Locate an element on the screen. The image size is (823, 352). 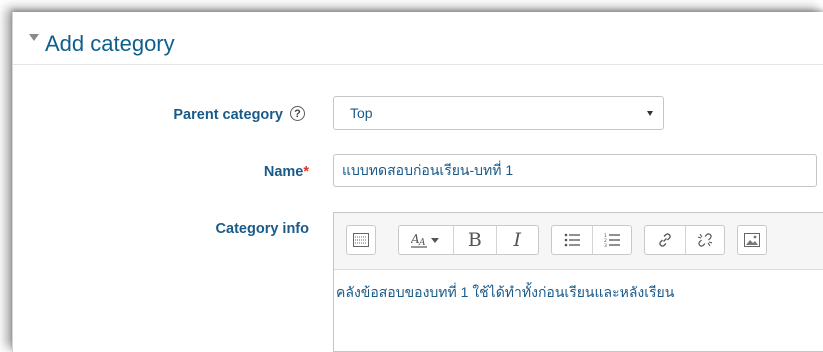
image-icon is located at coordinates (752, 240).